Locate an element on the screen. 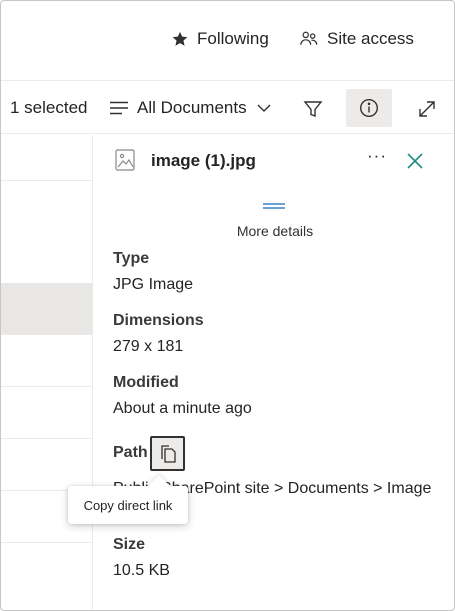 The height and width of the screenshot is (611, 455). expand-button is located at coordinates (427, 109).